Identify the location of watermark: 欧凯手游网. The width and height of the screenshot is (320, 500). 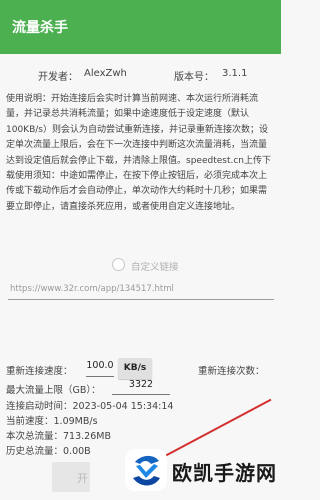
(201, 470).